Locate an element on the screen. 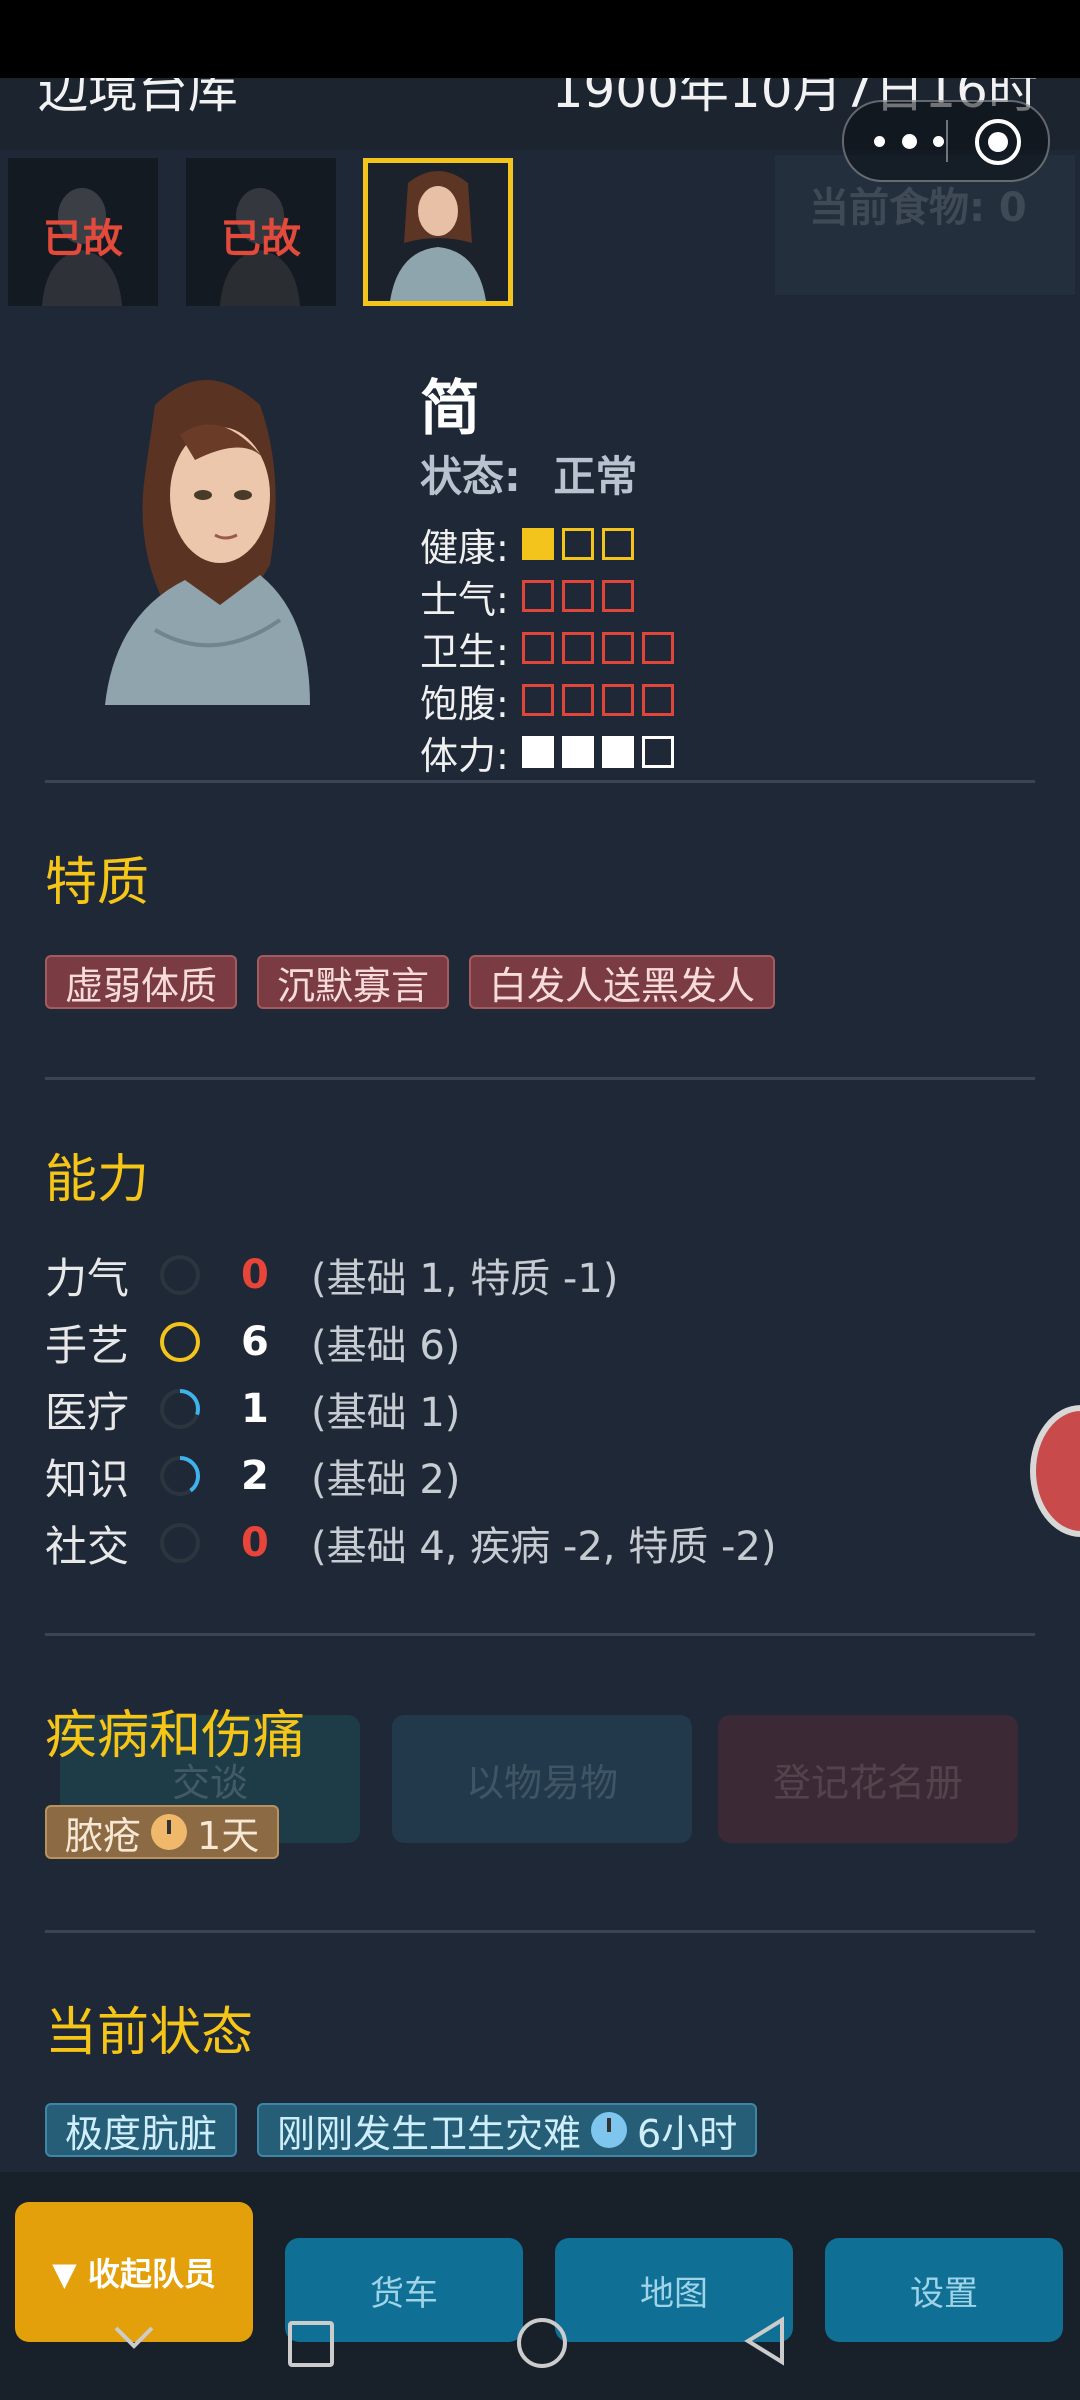 This screenshot has height=2400, width=1080. trait-tag: 沉默寡言 is located at coordinates (353, 982).